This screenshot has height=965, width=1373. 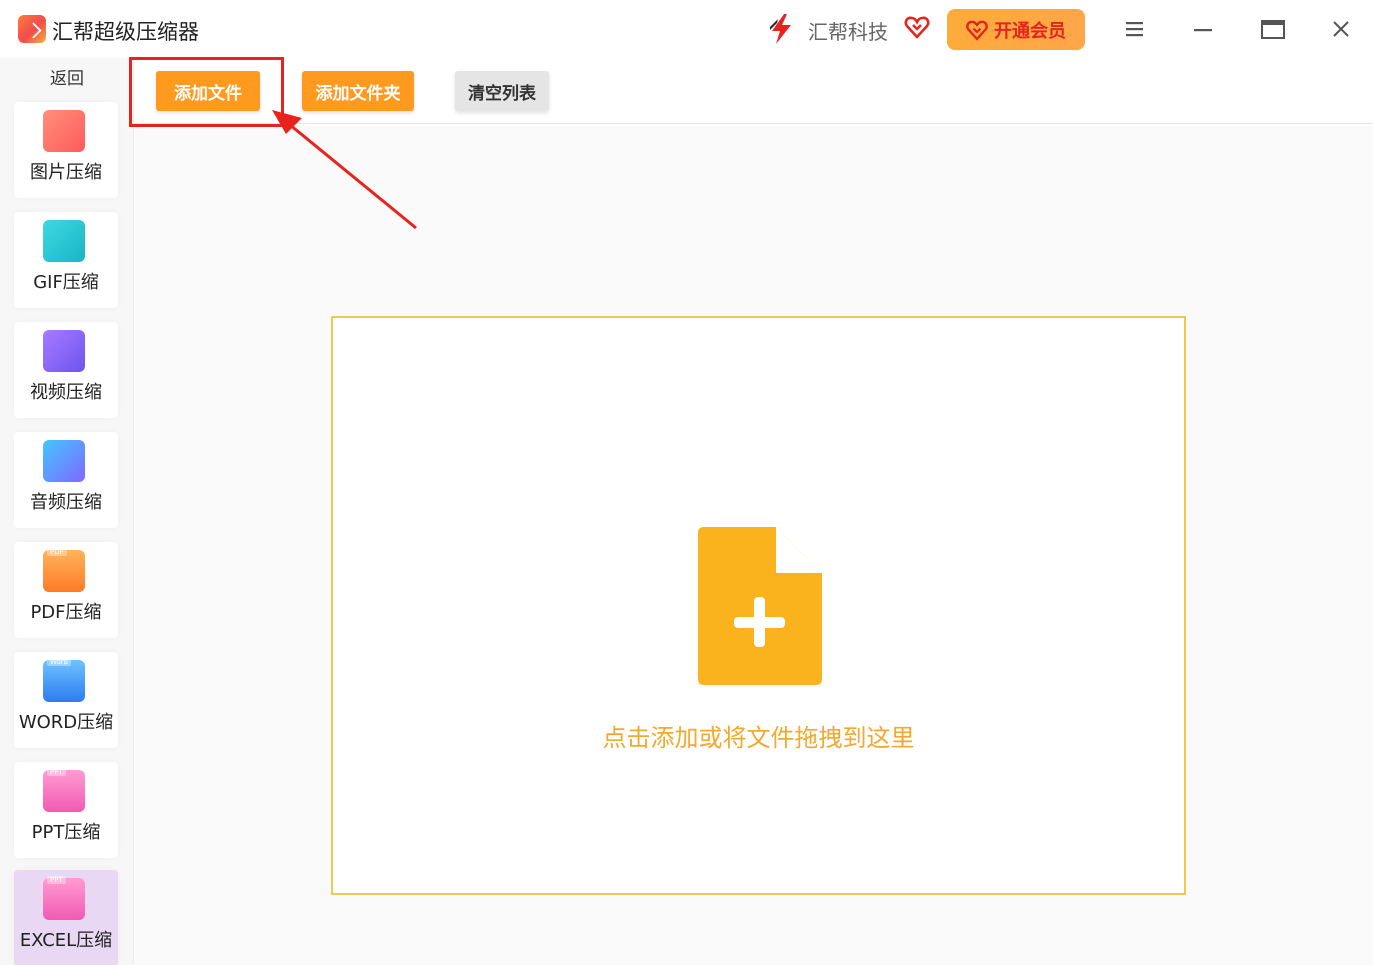 What do you see at coordinates (64, 790) in the screenshot?
I see `ppt-compress-icon: PPT` at bounding box center [64, 790].